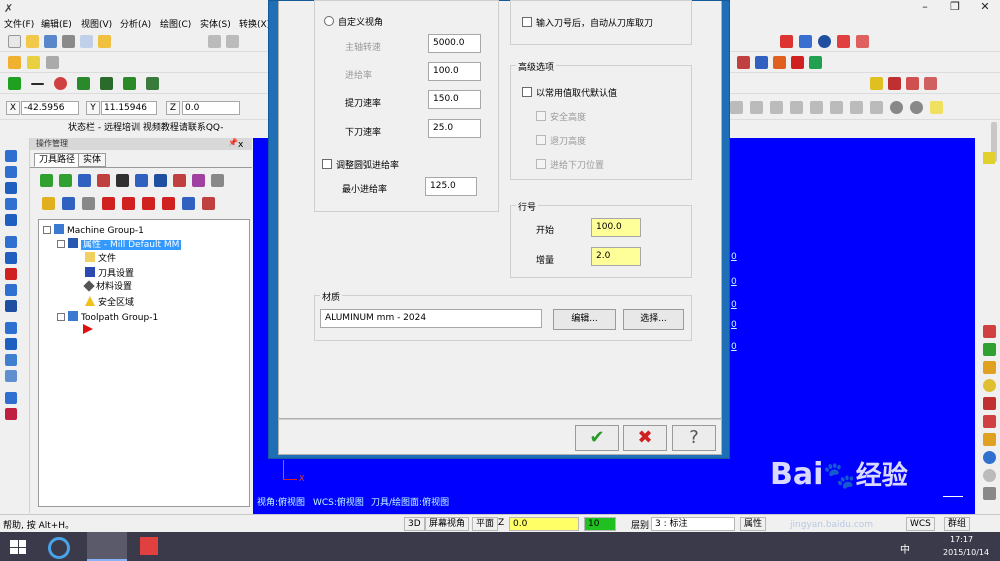  What do you see at coordinates (11, 398) in the screenshot?
I see `table-2-icon` at bounding box center [11, 398].